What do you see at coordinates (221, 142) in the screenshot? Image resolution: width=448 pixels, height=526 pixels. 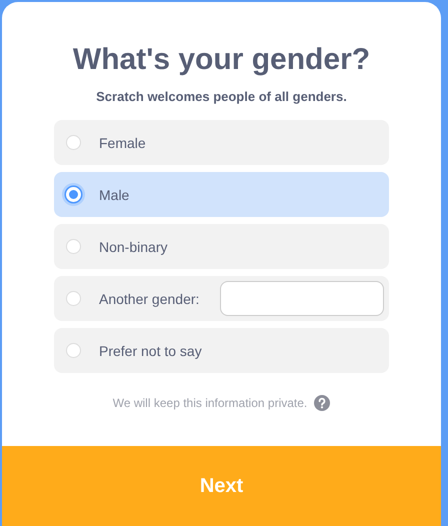 I see `gender-option: Female` at bounding box center [221, 142].